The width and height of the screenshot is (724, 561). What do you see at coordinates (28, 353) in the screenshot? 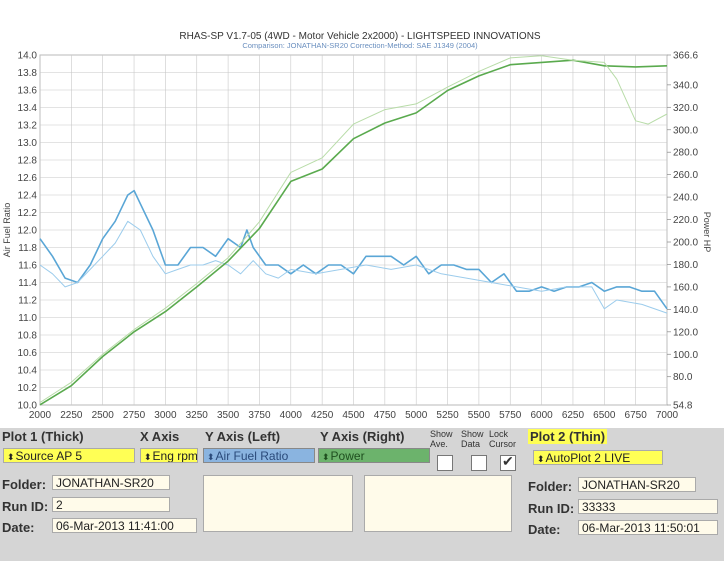
I see `y-left-tick-label: 10.6` at bounding box center [28, 353].